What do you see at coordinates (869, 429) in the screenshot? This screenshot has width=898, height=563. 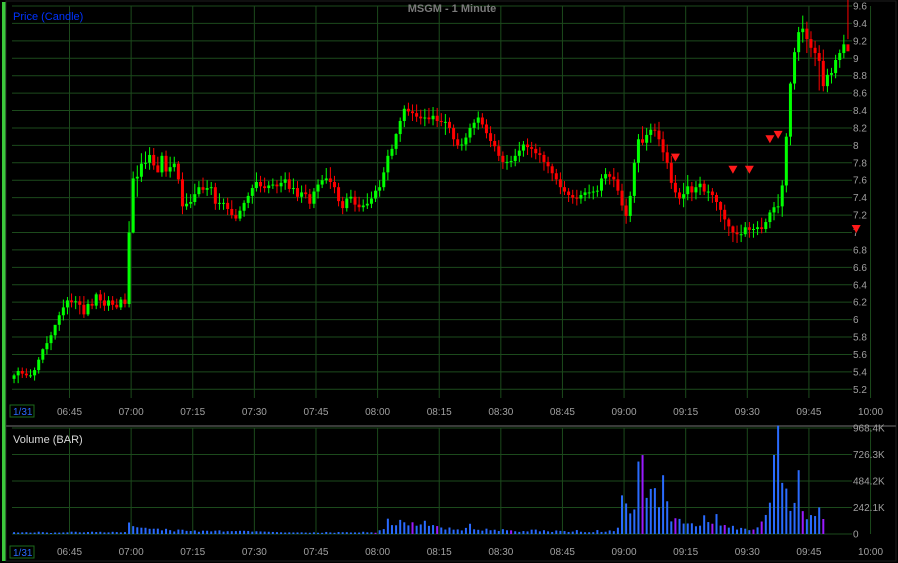 I see `volume-y-tick-label: 968.4K` at bounding box center [869, 429].